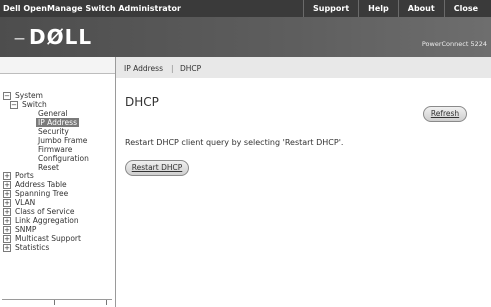 Image resolution: width=491 pixels, height=307 pixels. Describe the element at coordinates (26, 229) in the screenshot. I see `tree-item-label: SNMP` at that location.